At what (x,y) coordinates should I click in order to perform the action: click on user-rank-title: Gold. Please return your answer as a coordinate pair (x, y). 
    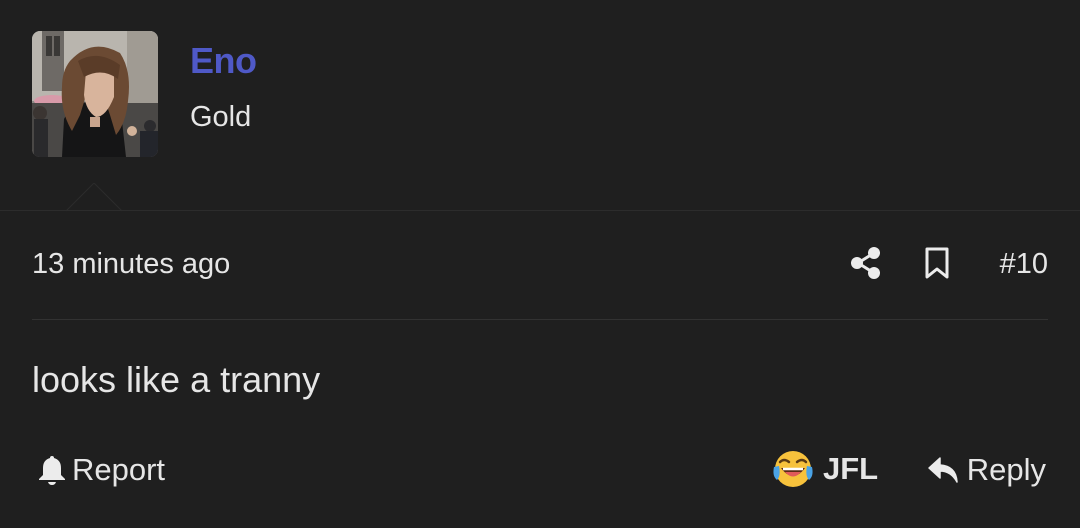
    Looking at the image, I should click on (221, 117).